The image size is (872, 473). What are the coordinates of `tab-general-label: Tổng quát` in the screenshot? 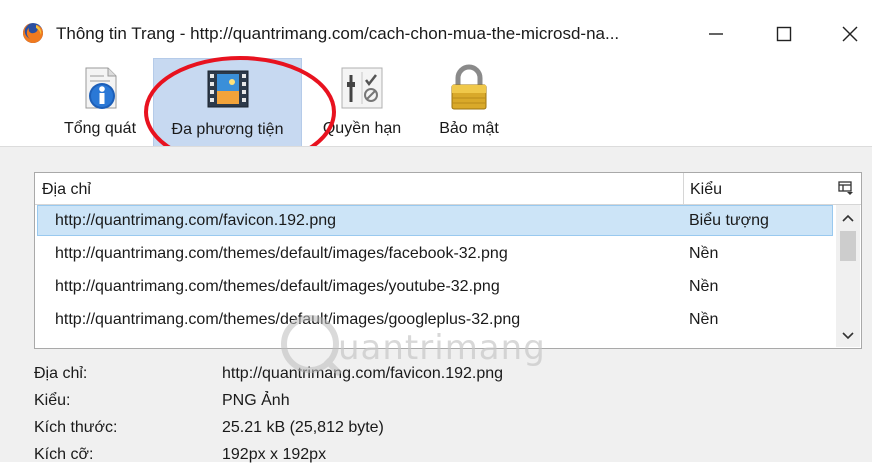 It's located at (100, 128).